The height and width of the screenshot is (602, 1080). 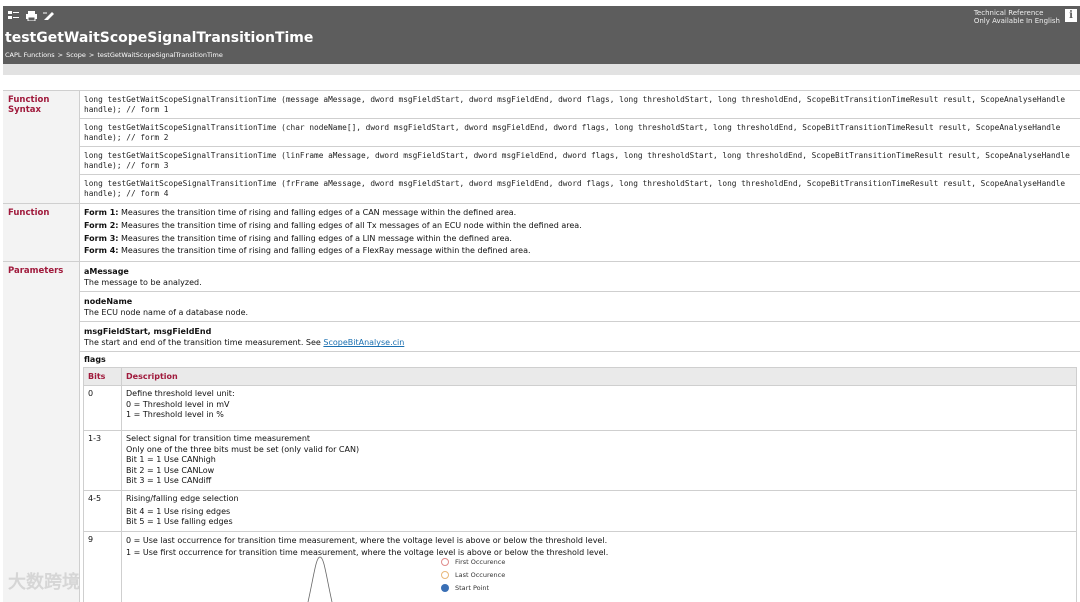 I want to click on syntax-label: Function Syntax, so click(x=41, y=147).